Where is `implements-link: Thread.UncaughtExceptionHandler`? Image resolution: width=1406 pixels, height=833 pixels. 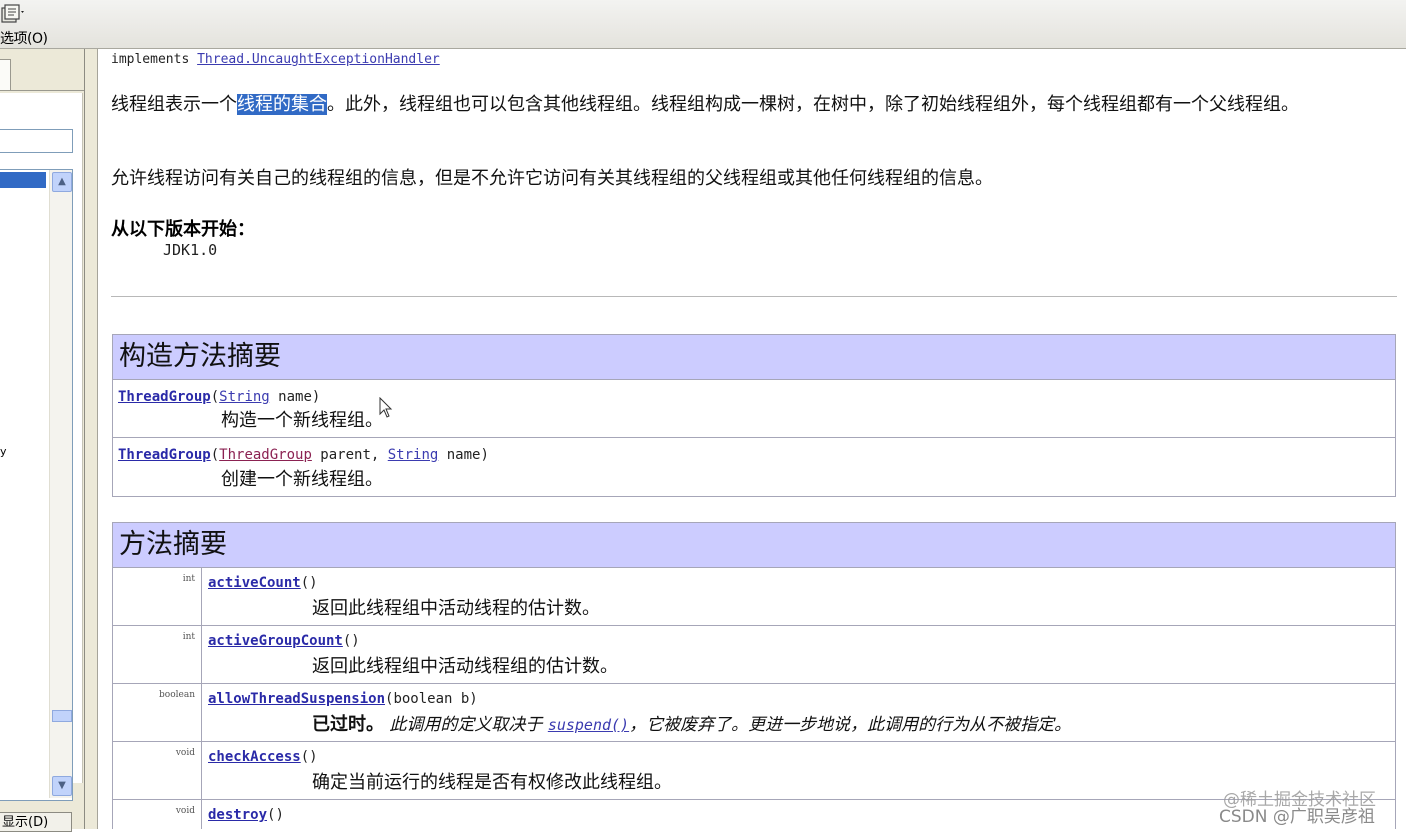
implements-link: Thread.UncaughtExceptionHandler is located at coordinates (318, 59).